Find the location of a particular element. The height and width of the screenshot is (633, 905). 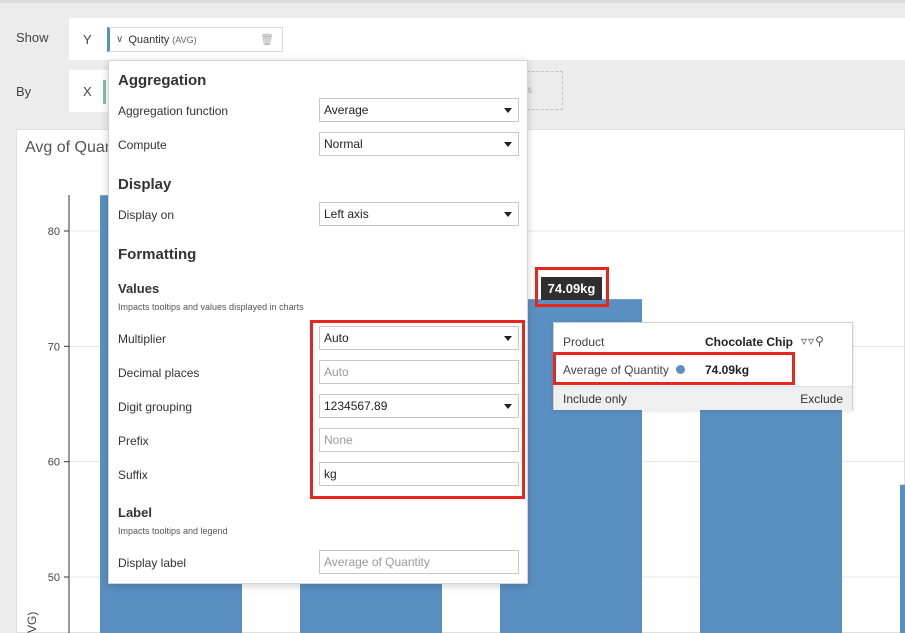

include-only-button: Include only is located at coordinates (595, 399).